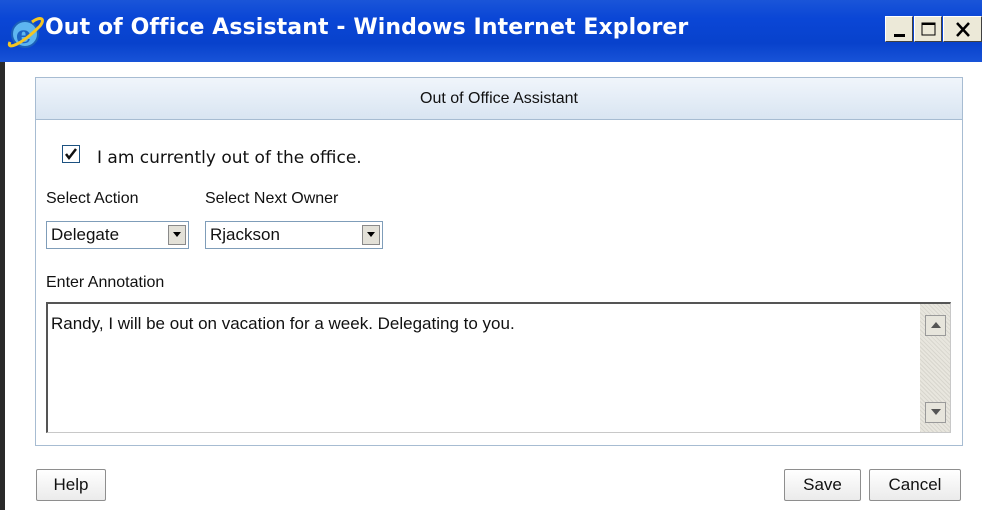 This screenshot has width=982, height=510. Describe the element at coordinates (71, 485) in the screenshot. I see `help-button: Help` at that location.